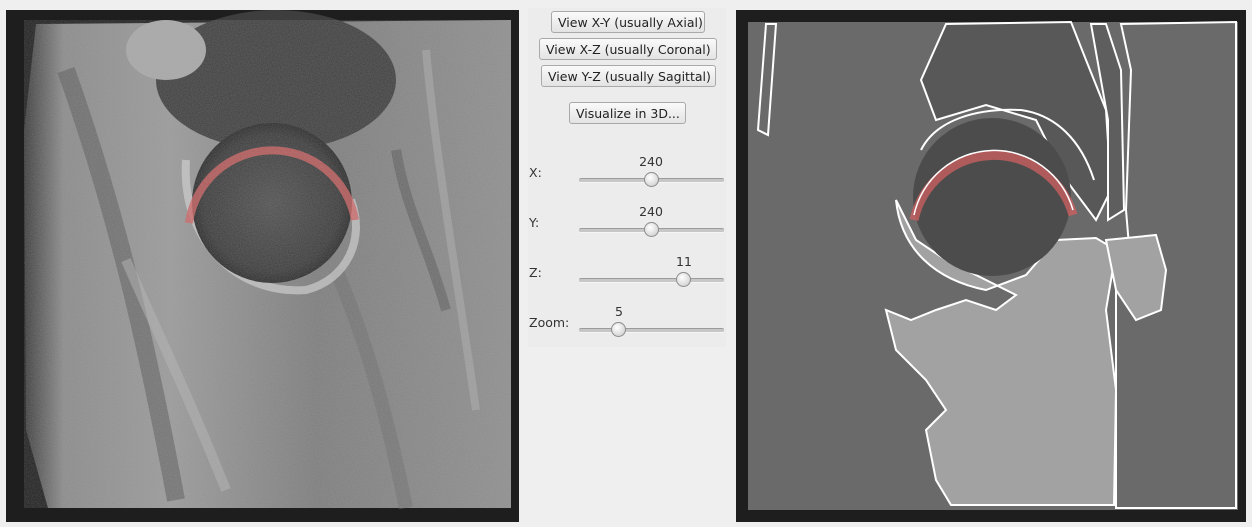  What do you see at coordinates (651, 229) in the screenshot?
I see `y-slider-thumb` at bounding box center [651, 229].